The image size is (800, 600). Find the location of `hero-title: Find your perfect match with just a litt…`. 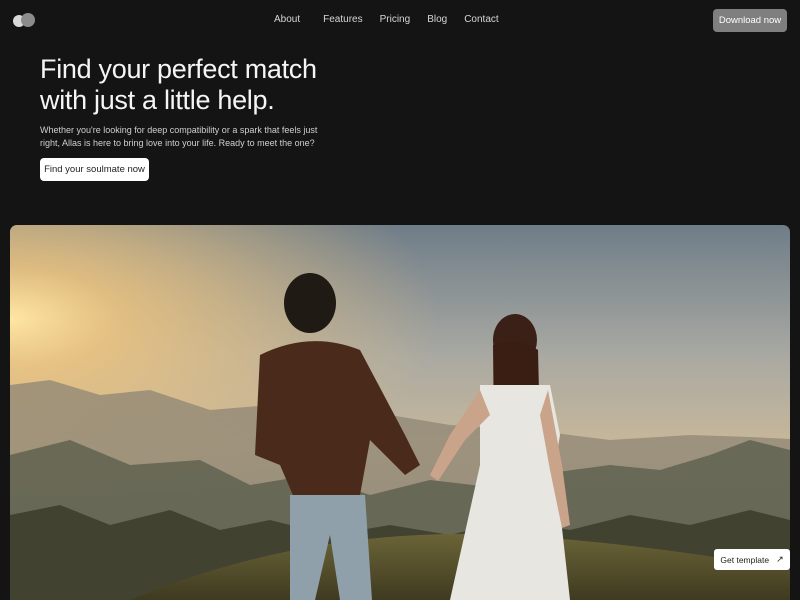

hero-title: Find your perfect match with just a litt… is located at coordinates (200, 85).